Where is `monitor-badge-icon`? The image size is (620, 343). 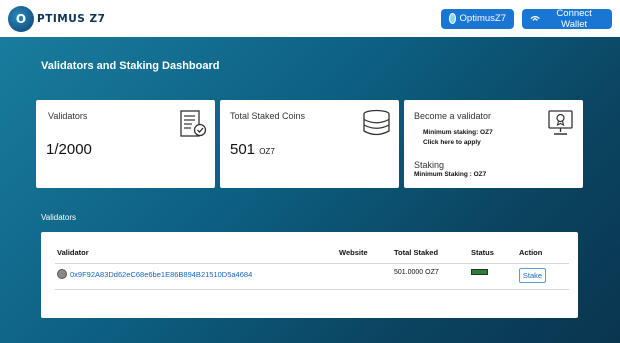
monitor-badge-icon is located at coordinates (560, 122).